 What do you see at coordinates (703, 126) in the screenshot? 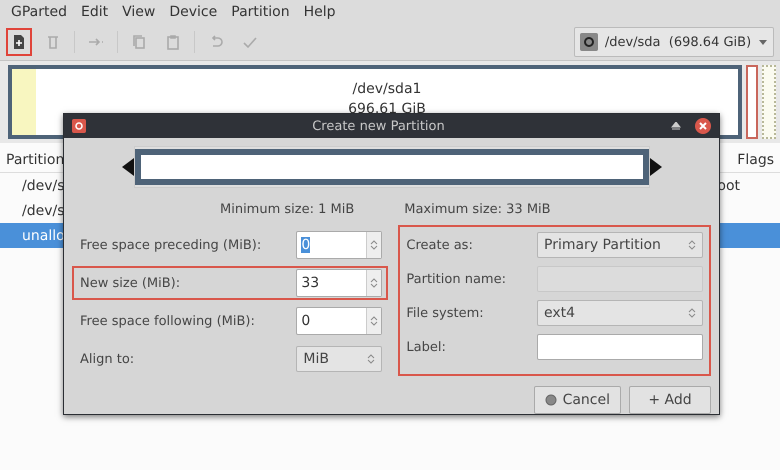
I see `close-icon` at bounding box center [703, 126].